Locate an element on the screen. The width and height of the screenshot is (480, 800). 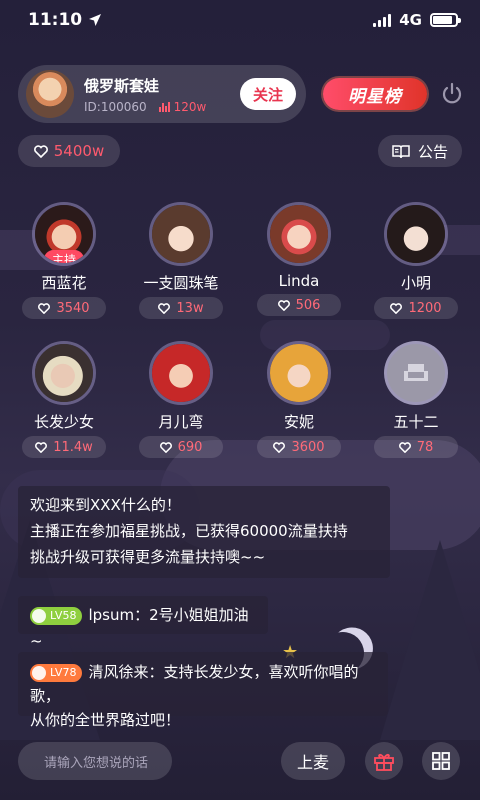
room-heat-chip: 5400w is located at coordinates (69, 151).